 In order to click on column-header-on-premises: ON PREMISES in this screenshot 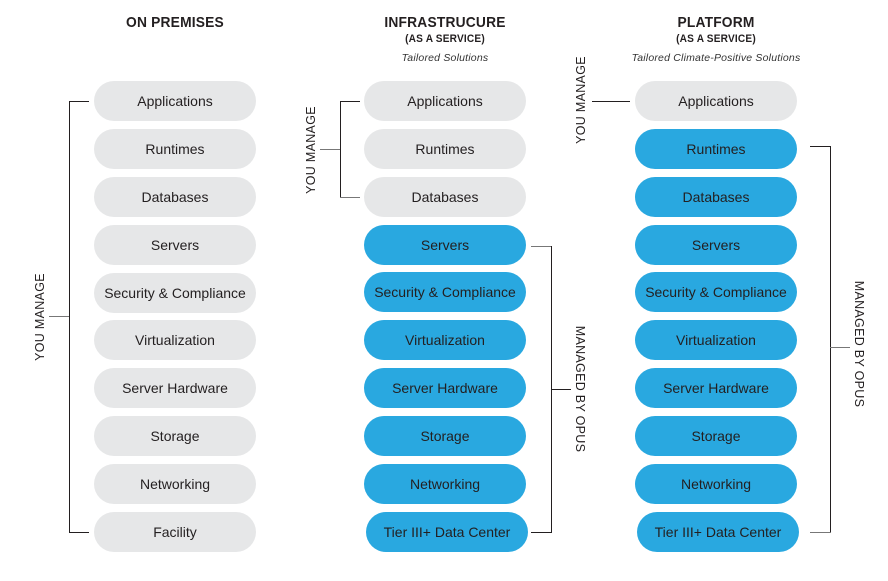, I will do `click(175, 23)`.